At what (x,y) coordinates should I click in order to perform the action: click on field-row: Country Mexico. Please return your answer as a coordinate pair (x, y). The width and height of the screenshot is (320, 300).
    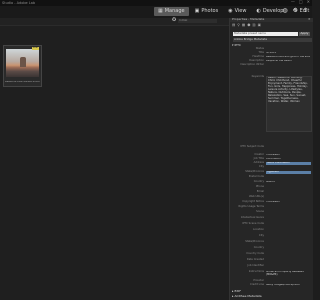
    Looking at the image, I should click on (271, 182).